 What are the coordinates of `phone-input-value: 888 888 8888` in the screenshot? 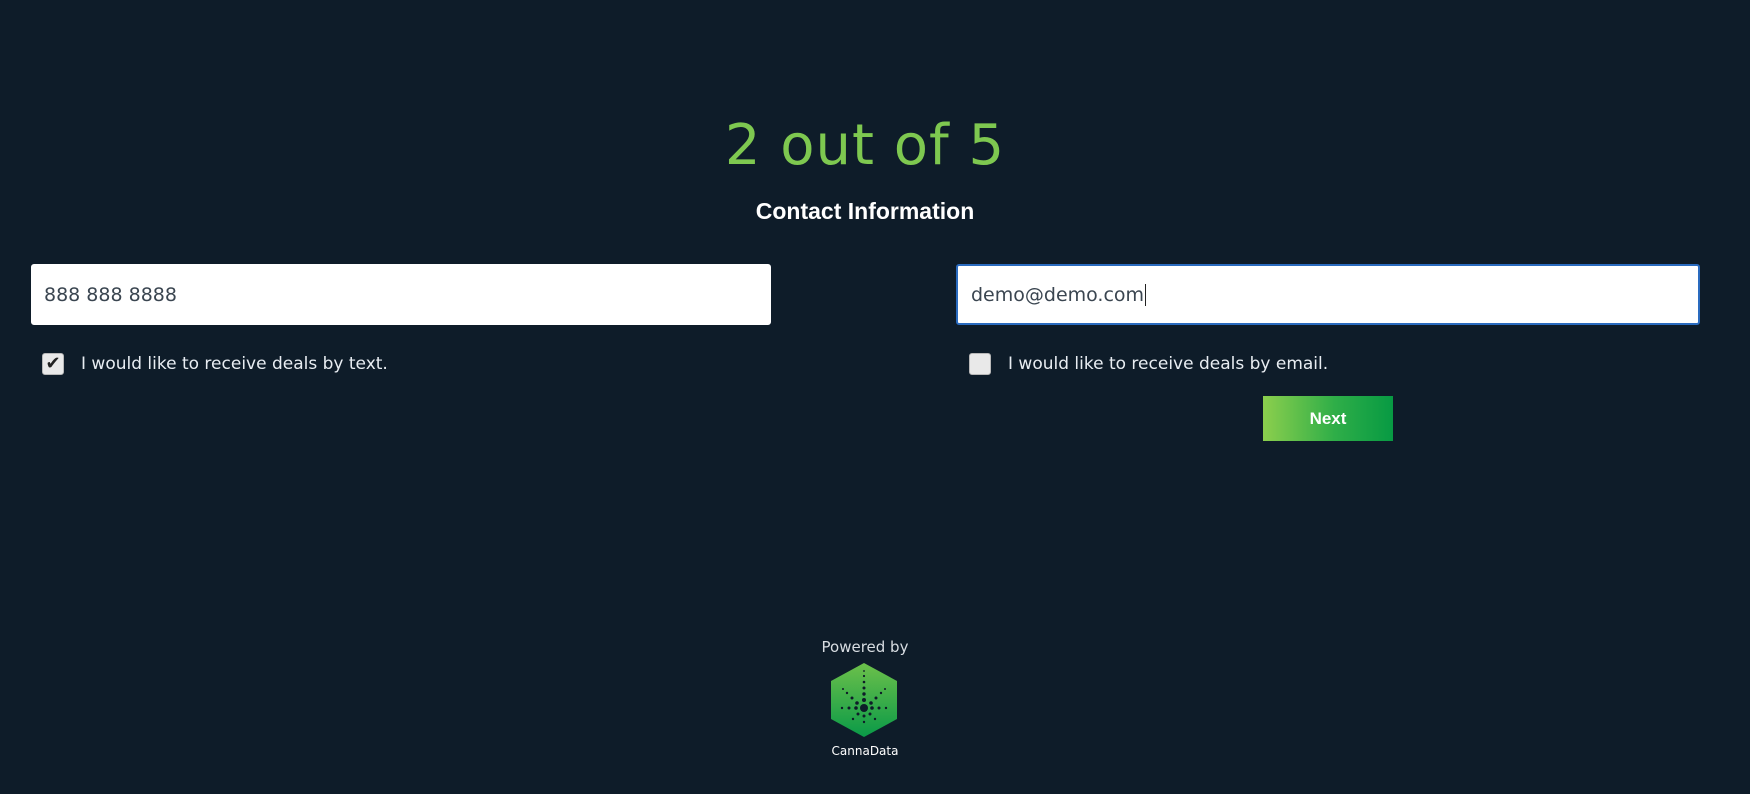 It's located at (110, 294).